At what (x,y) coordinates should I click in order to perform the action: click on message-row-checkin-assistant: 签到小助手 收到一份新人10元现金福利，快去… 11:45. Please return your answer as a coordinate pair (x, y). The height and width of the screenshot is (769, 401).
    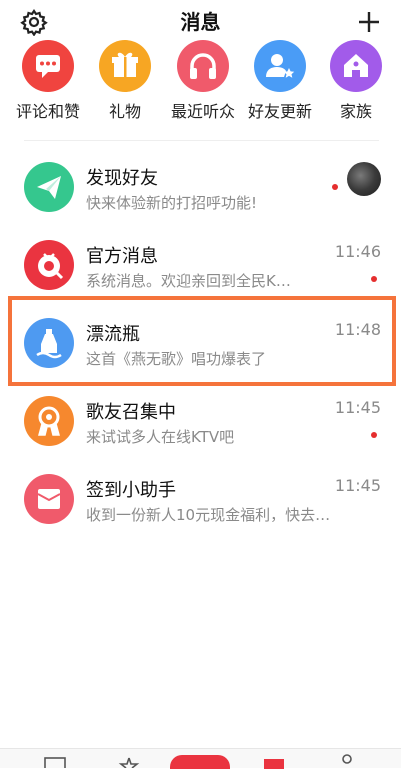
    Looking at the image, I should click on (200, 503).